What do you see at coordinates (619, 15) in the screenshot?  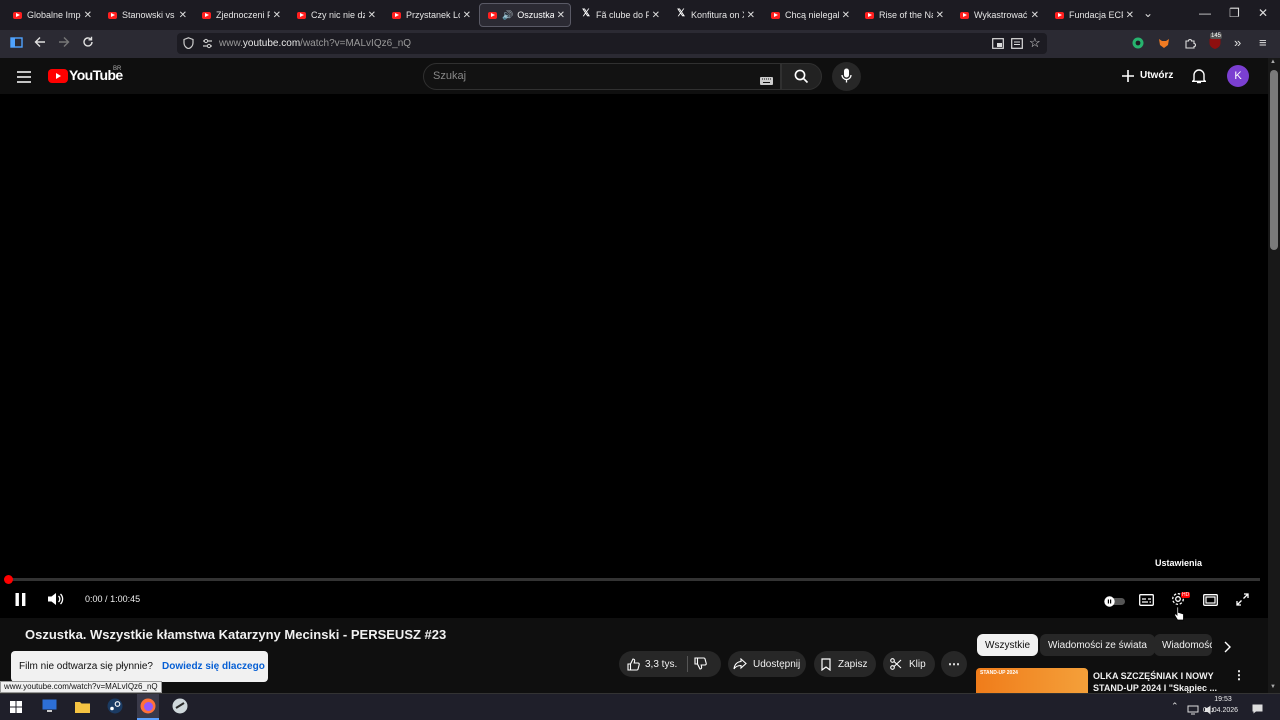 I see `browser-tab: 𝕏 Fã clube do Pap✕` at bounding box center [619, 15].